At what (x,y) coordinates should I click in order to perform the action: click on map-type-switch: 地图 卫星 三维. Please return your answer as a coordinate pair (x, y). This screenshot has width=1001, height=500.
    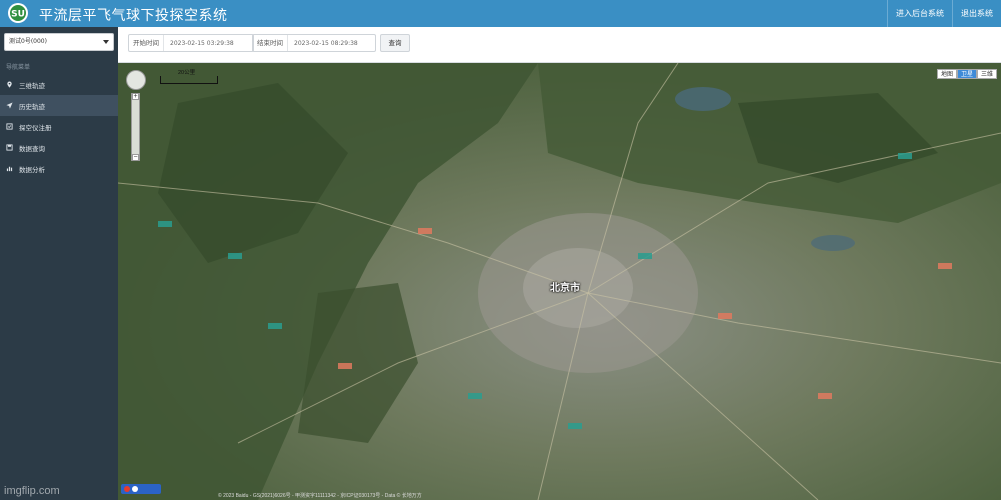
    Looking at the image, I should click on (966, 74).